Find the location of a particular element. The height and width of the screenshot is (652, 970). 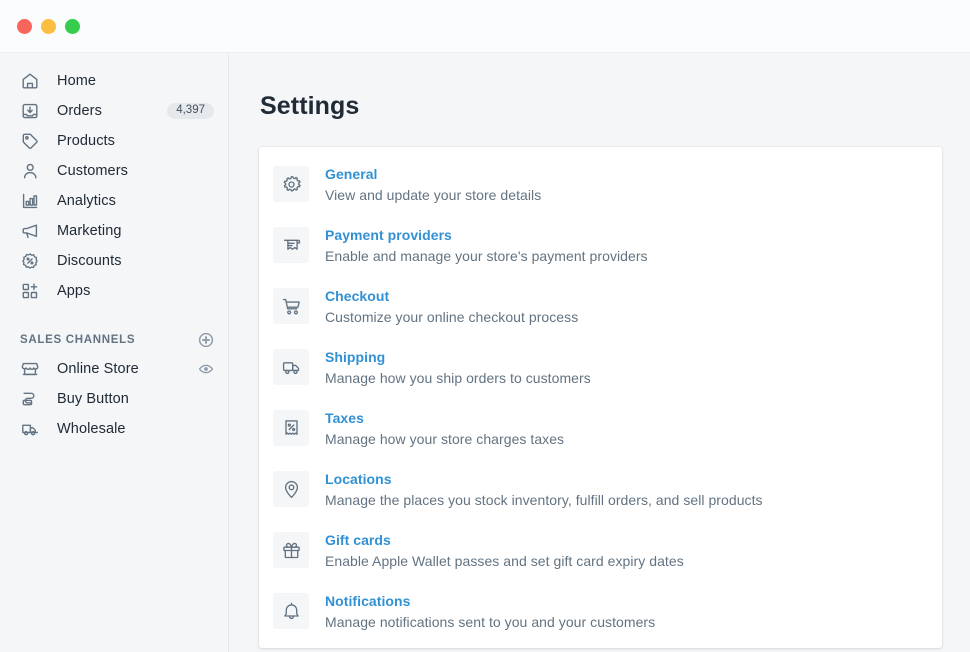

sidebar-item-label: Products is located at coordinates (86, 141).